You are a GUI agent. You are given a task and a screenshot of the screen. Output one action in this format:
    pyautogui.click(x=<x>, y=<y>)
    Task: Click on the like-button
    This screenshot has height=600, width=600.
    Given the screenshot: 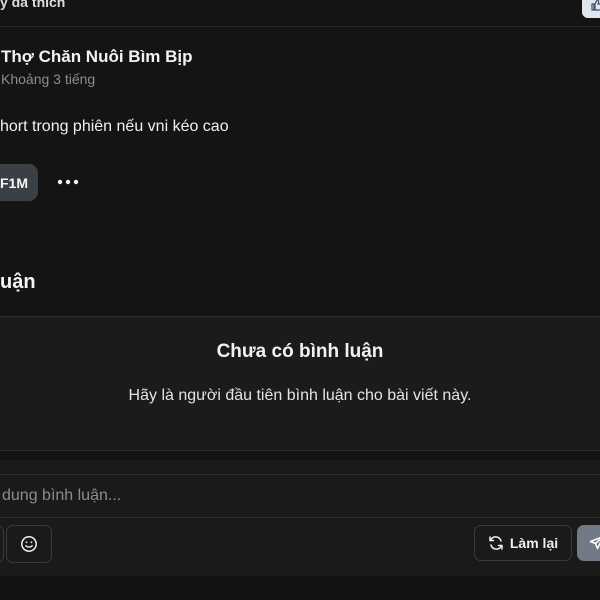 What is the action you would take?
    pyautogui.click(x=591, y=9)
    